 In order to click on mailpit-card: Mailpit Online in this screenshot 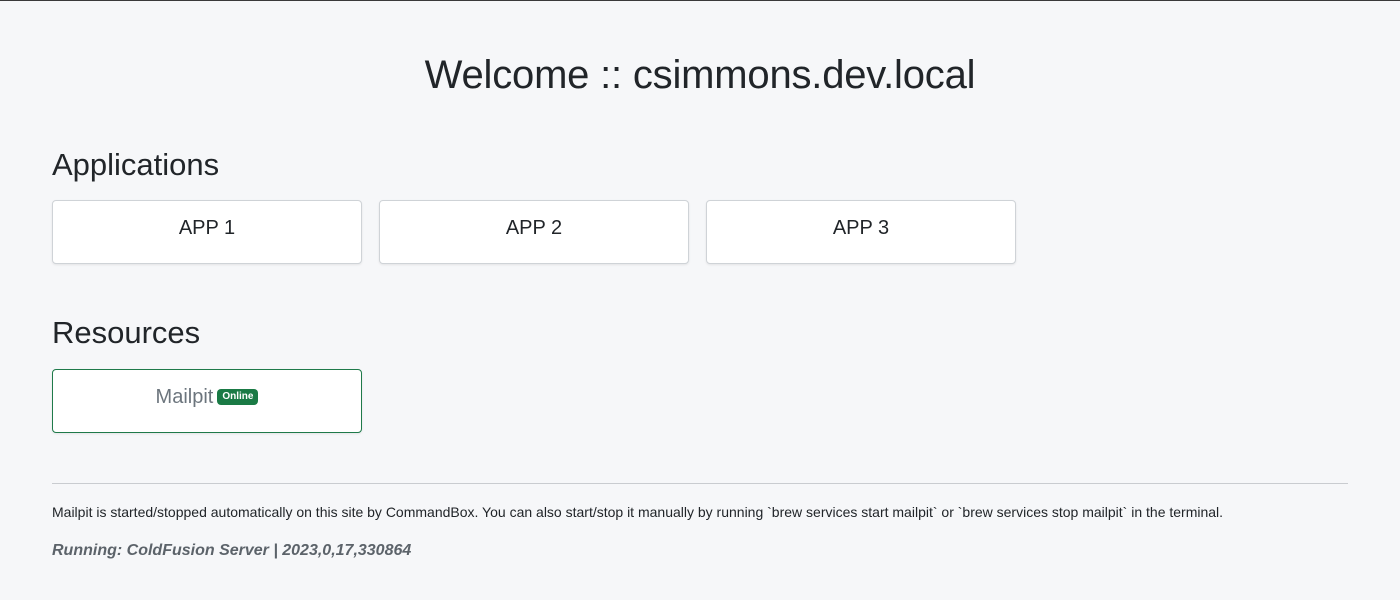, I will do `click(207, 401)`.